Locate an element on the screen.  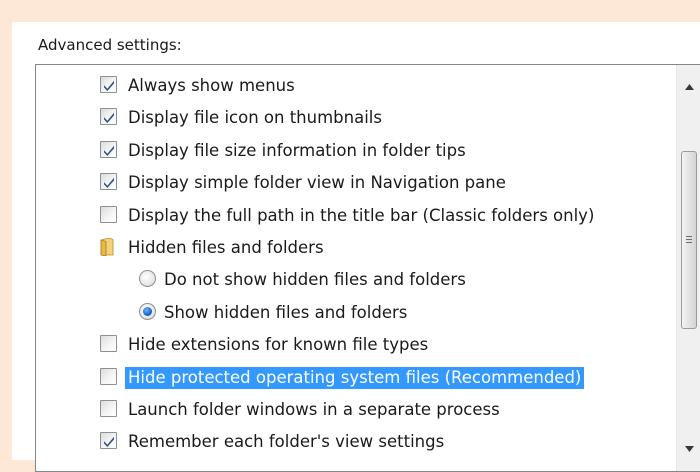
setting-checkbox-row: Remember each folder's view settings is located at coordinates (356, 442).